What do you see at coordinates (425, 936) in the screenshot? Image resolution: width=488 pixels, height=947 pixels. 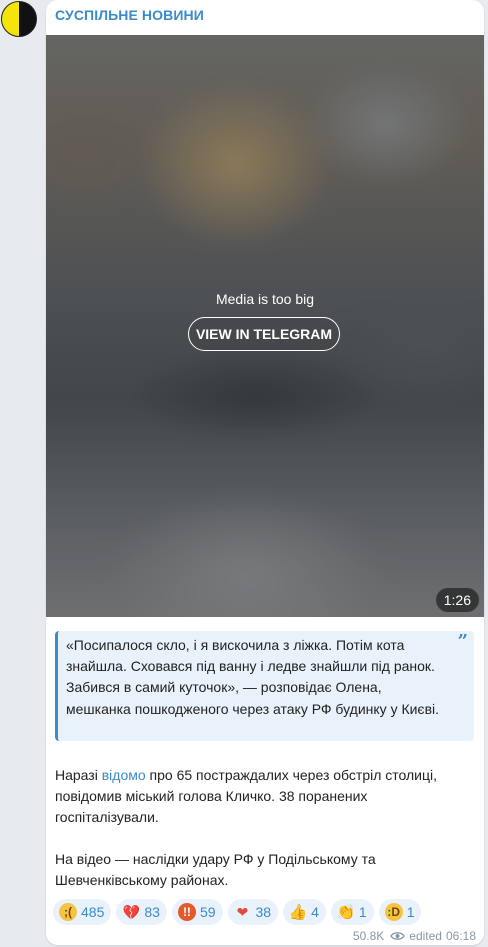 I see `edited-label: edited` at bounding box center [425, 936].